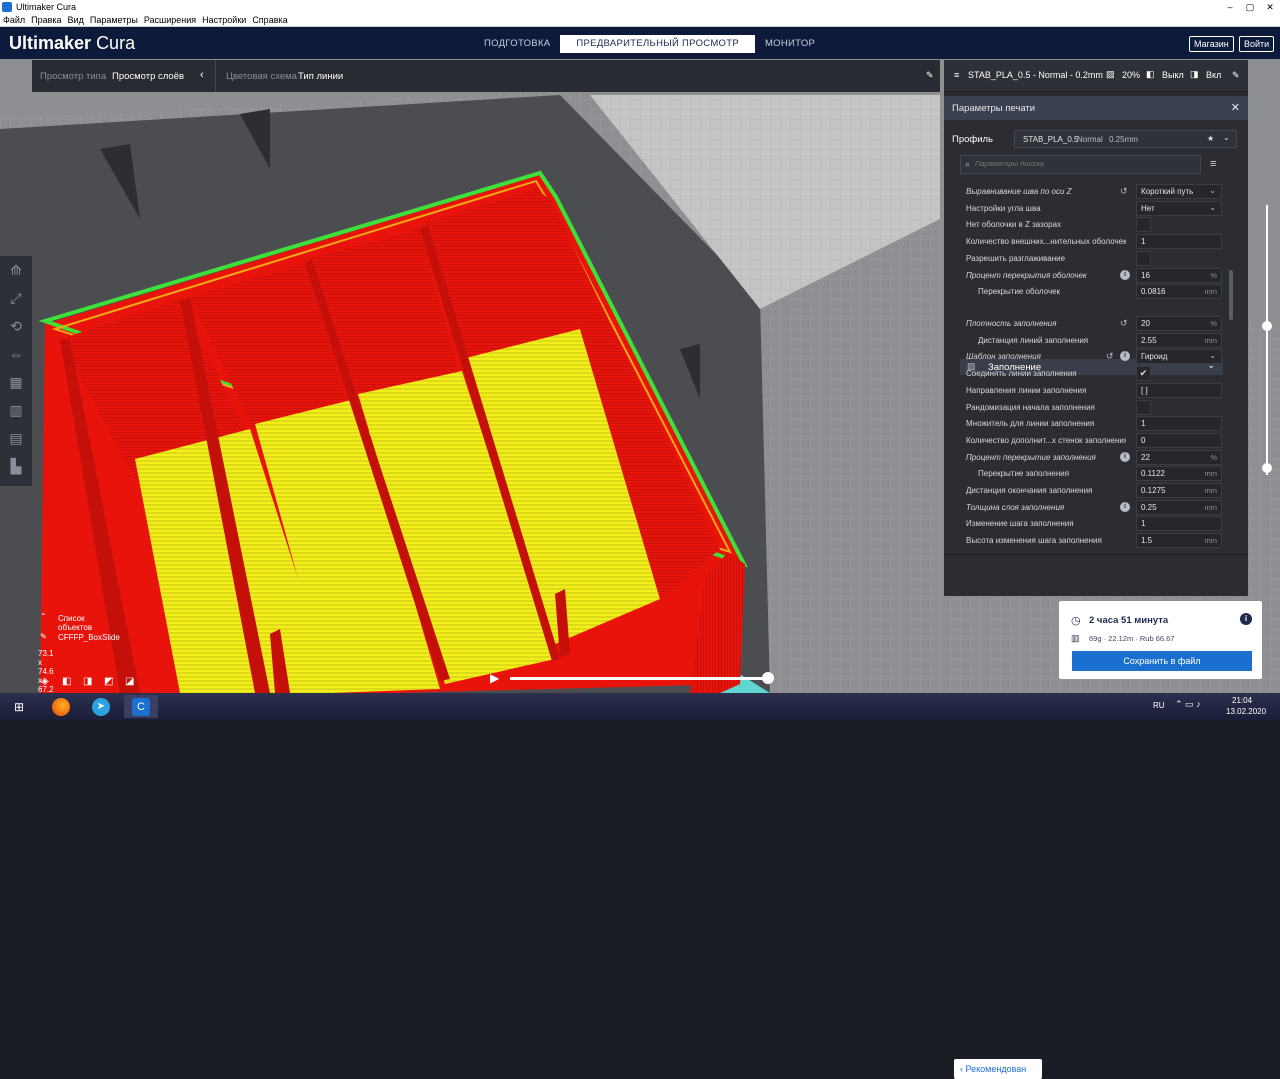 The width and height of the screenshot is (1280, 1079). I want to click on menu-settings: Параметры, so click(114, 20).